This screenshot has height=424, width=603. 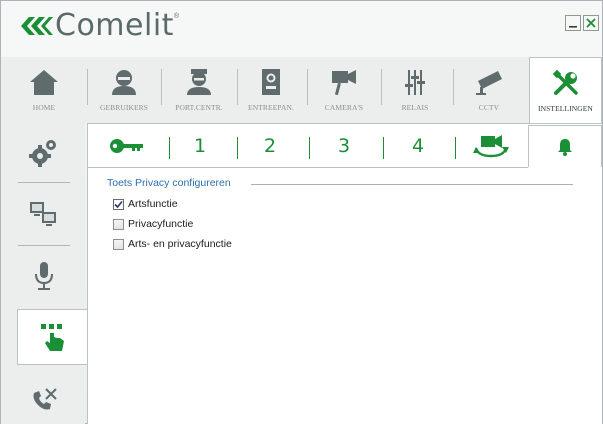 I want to click on logo-chevrons-icon, so click(x=37, y=26).